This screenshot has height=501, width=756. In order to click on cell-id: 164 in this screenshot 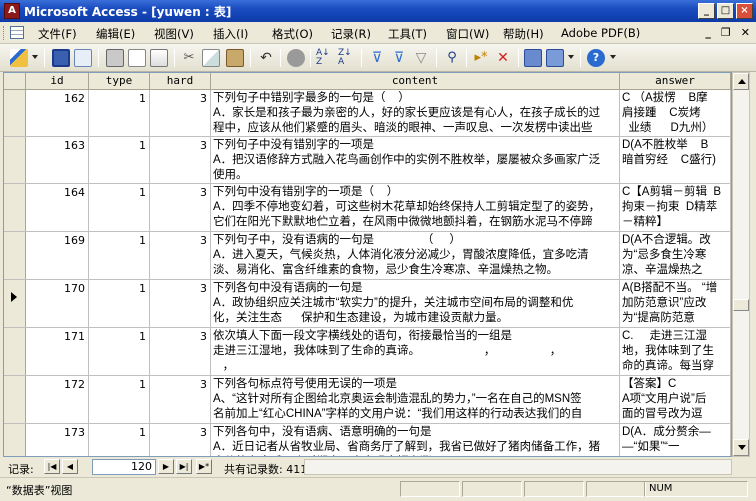, I will do `click(57, 207)`.